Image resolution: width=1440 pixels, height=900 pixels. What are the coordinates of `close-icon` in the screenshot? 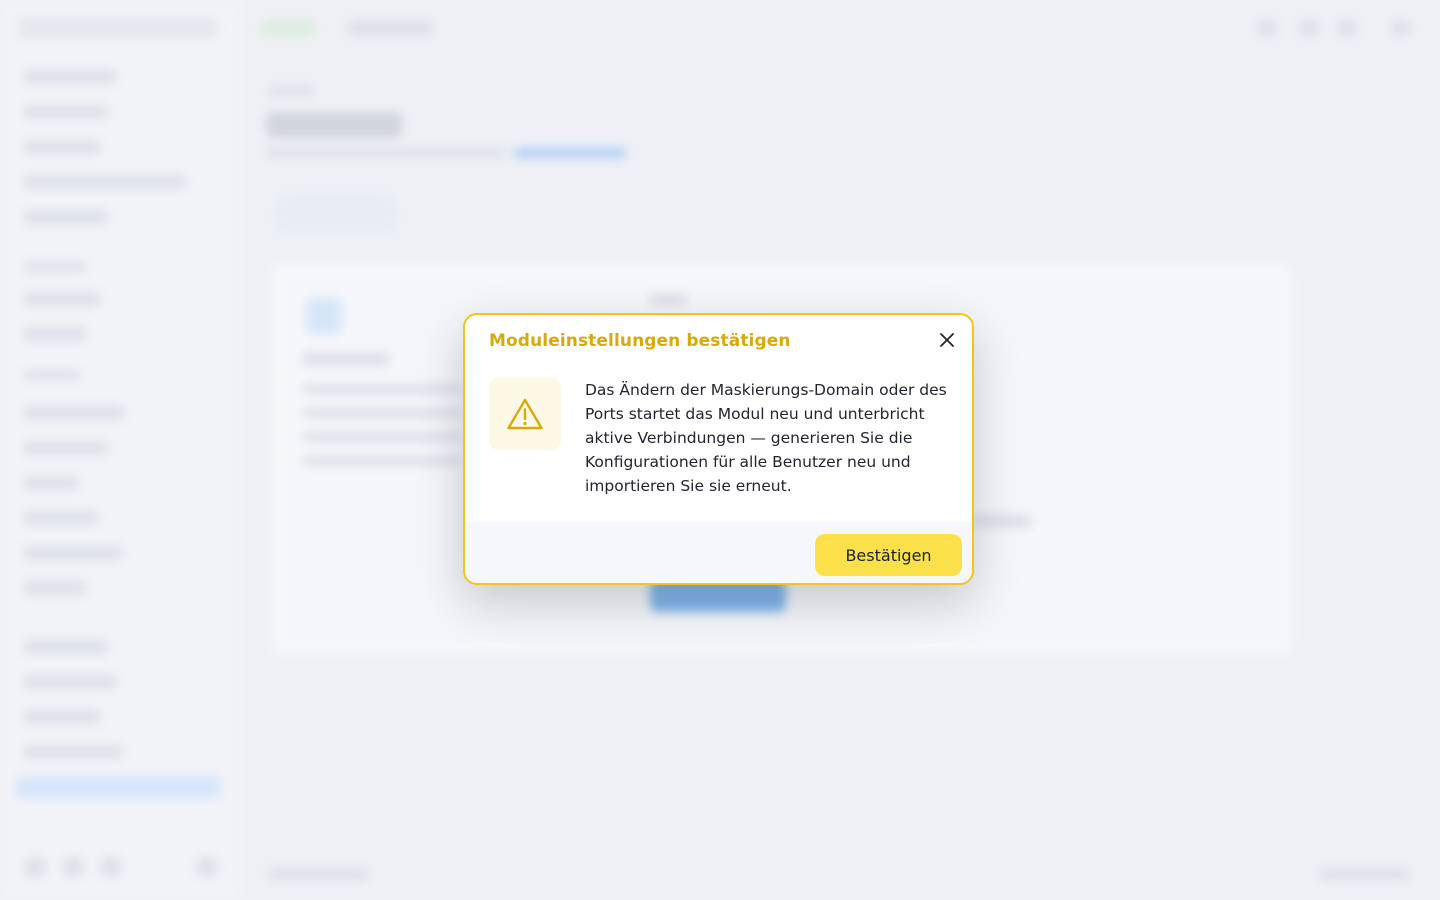 It's located at (947, 340).